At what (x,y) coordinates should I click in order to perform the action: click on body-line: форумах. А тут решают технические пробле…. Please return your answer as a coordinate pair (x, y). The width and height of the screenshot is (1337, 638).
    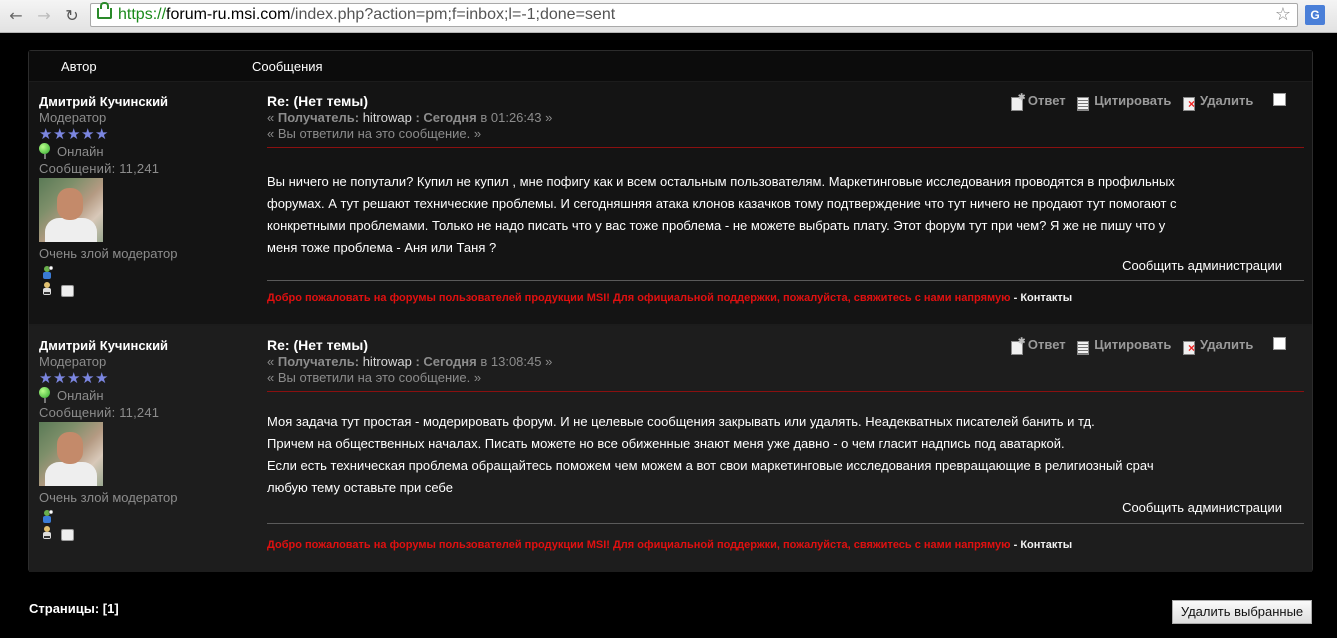
    Looking at the image, I should click on (722, 203).